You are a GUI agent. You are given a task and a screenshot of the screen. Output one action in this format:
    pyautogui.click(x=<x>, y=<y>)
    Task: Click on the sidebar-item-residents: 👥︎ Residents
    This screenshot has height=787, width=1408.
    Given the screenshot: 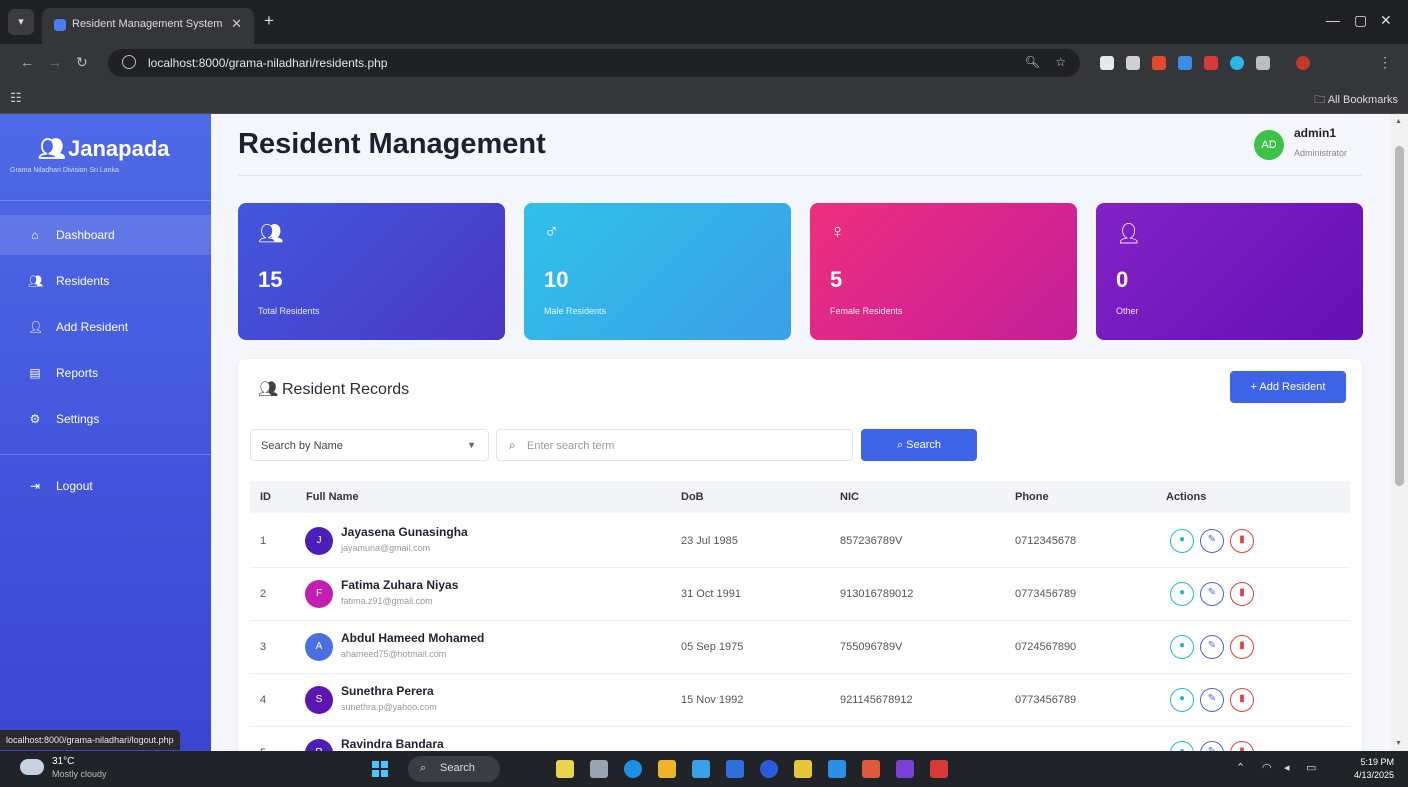 What is the action you would take?
    pyautogui.click(x=105, y=281)
    